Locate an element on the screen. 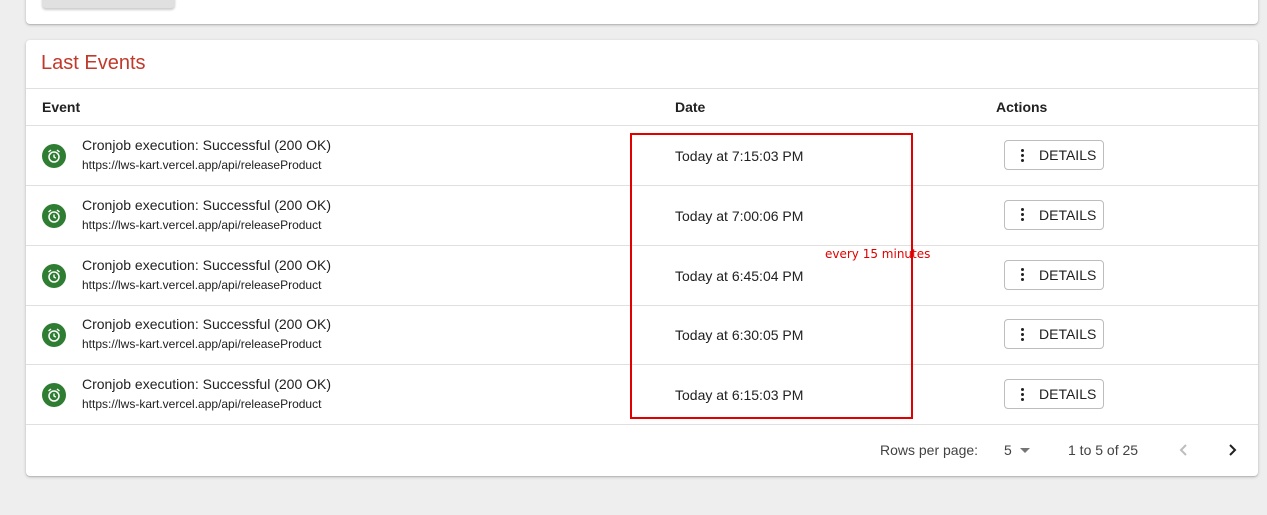 The height and width of the screenshot is (515, 1267). event-date: Today at 6:30:05 PM is located at coordinates (739, 335).